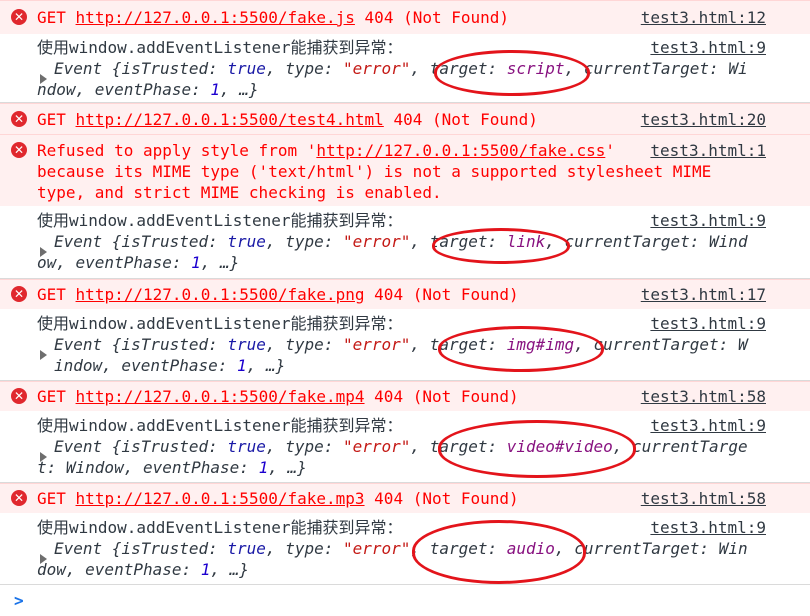 Image resolution: width=810 pixels, height=616 pixels. What do you see at coordinates (414, 600) in the screenshot?
I see `console-input` at bounding box center [414, 600].